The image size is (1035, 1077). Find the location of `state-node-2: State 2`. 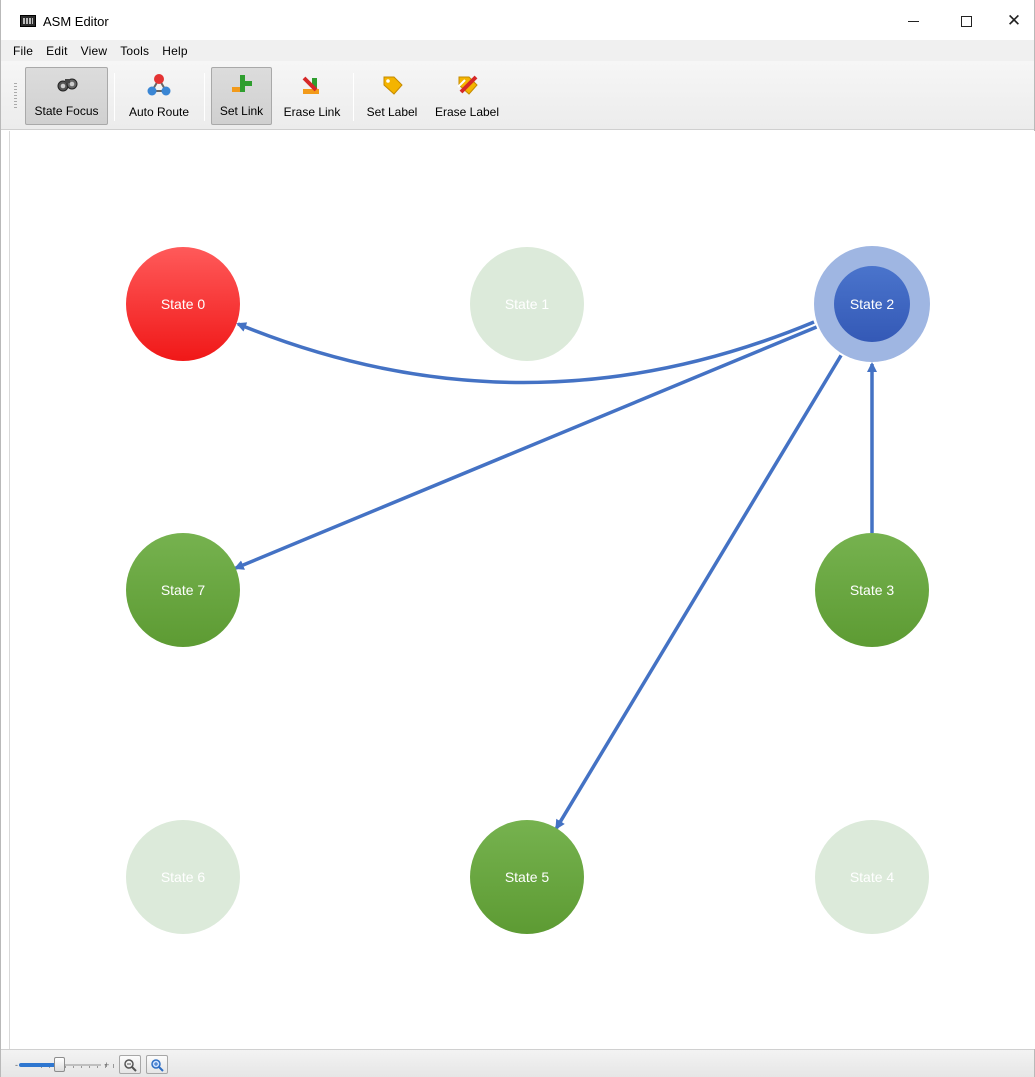

state-node-2: State 2 is located at coordinates (872, 304).